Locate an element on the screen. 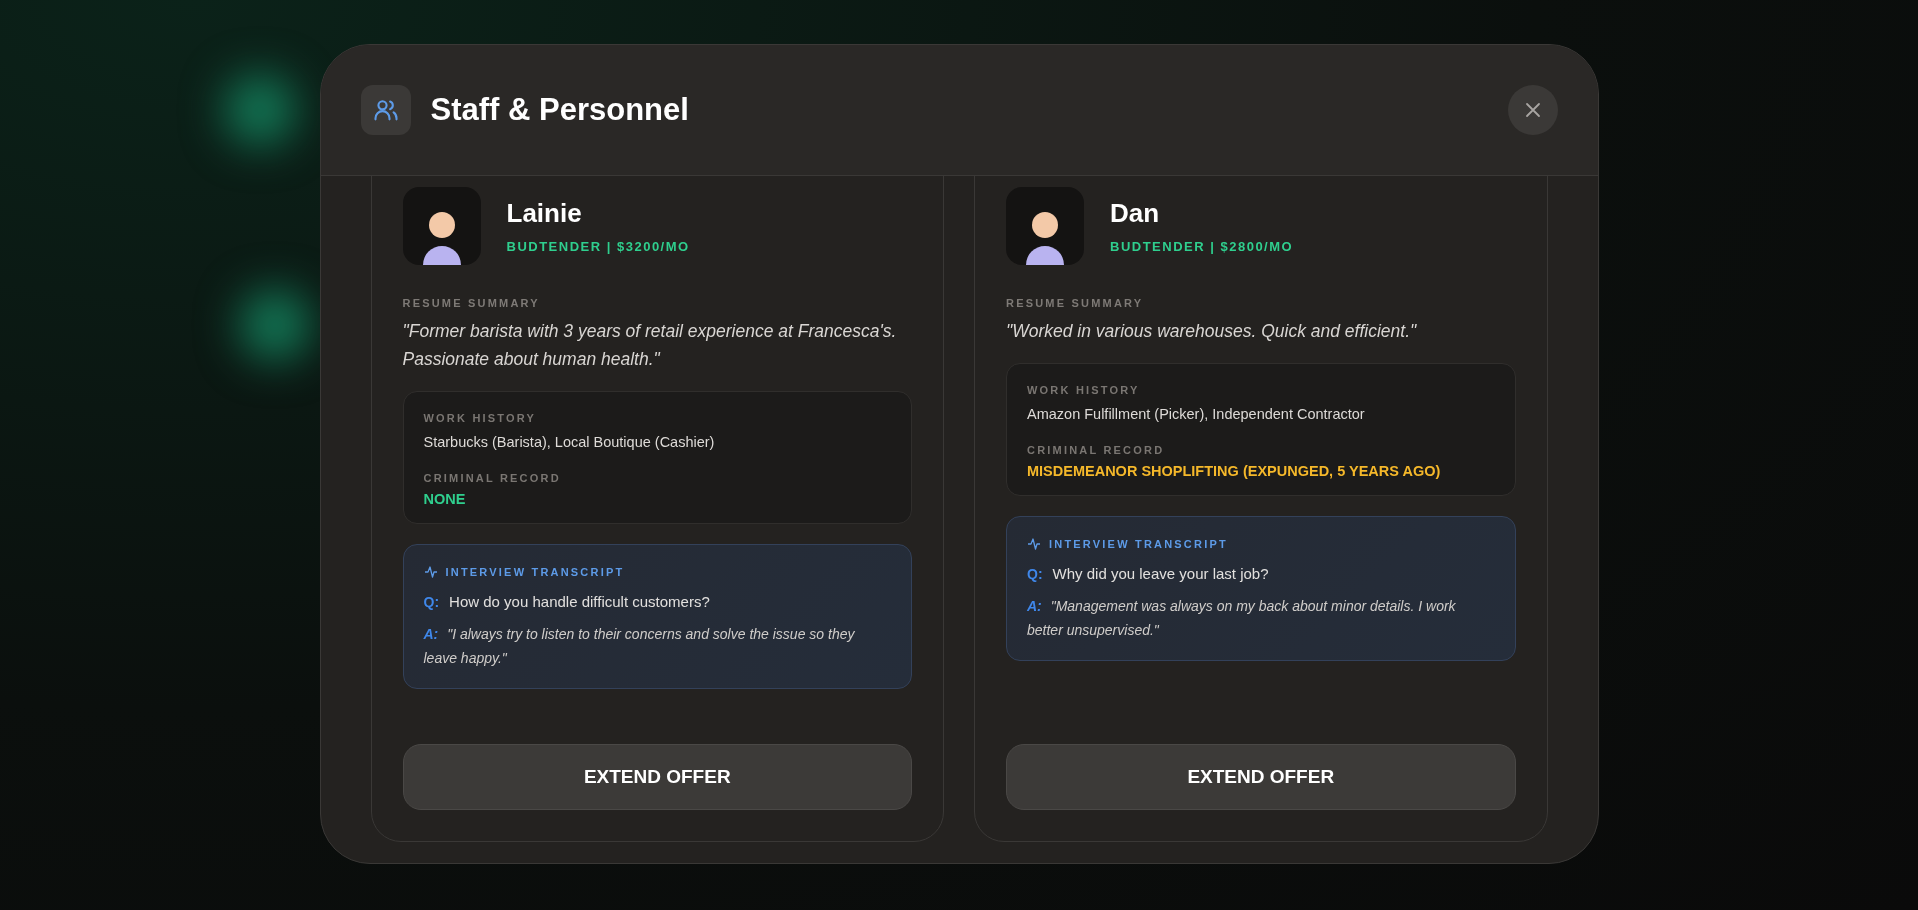 This screenshot has height=910, width=1918. dialog-title: Staff & Personnel is located at coordinates (560, 110).